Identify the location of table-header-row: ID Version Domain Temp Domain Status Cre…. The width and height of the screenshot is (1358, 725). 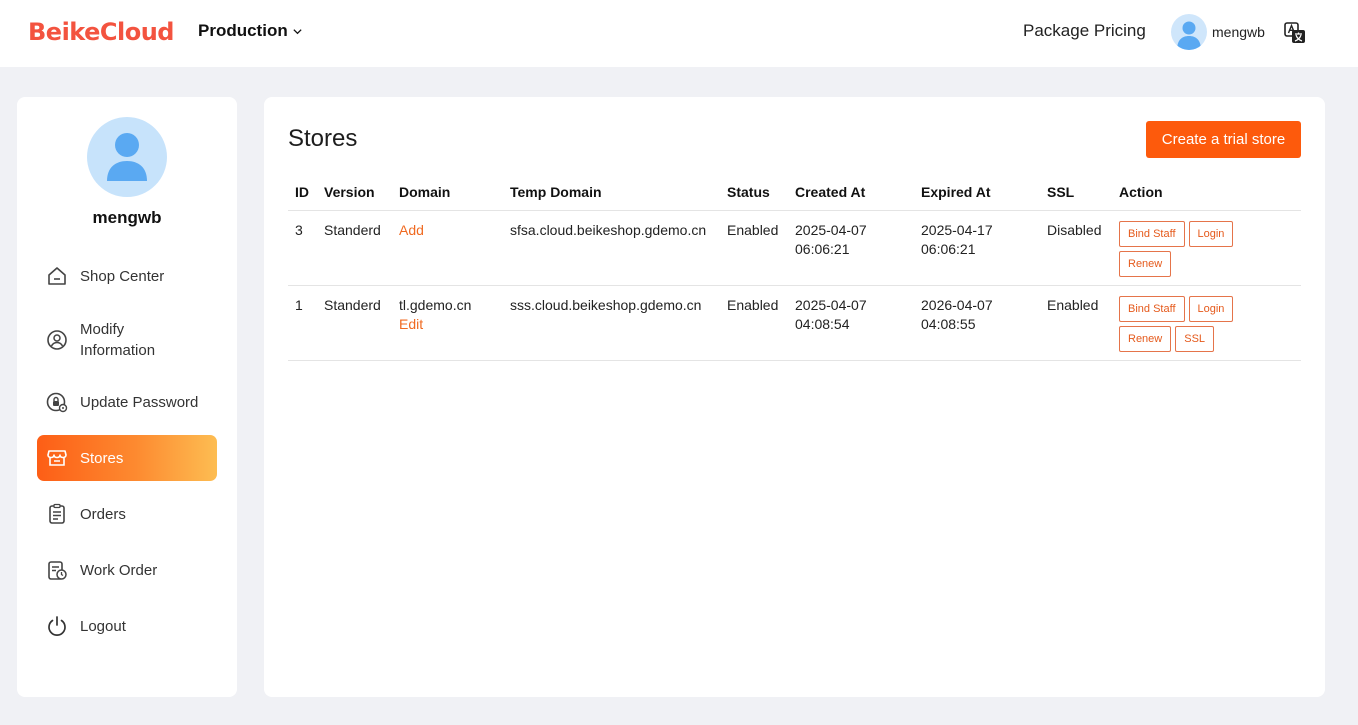
(794, 194).